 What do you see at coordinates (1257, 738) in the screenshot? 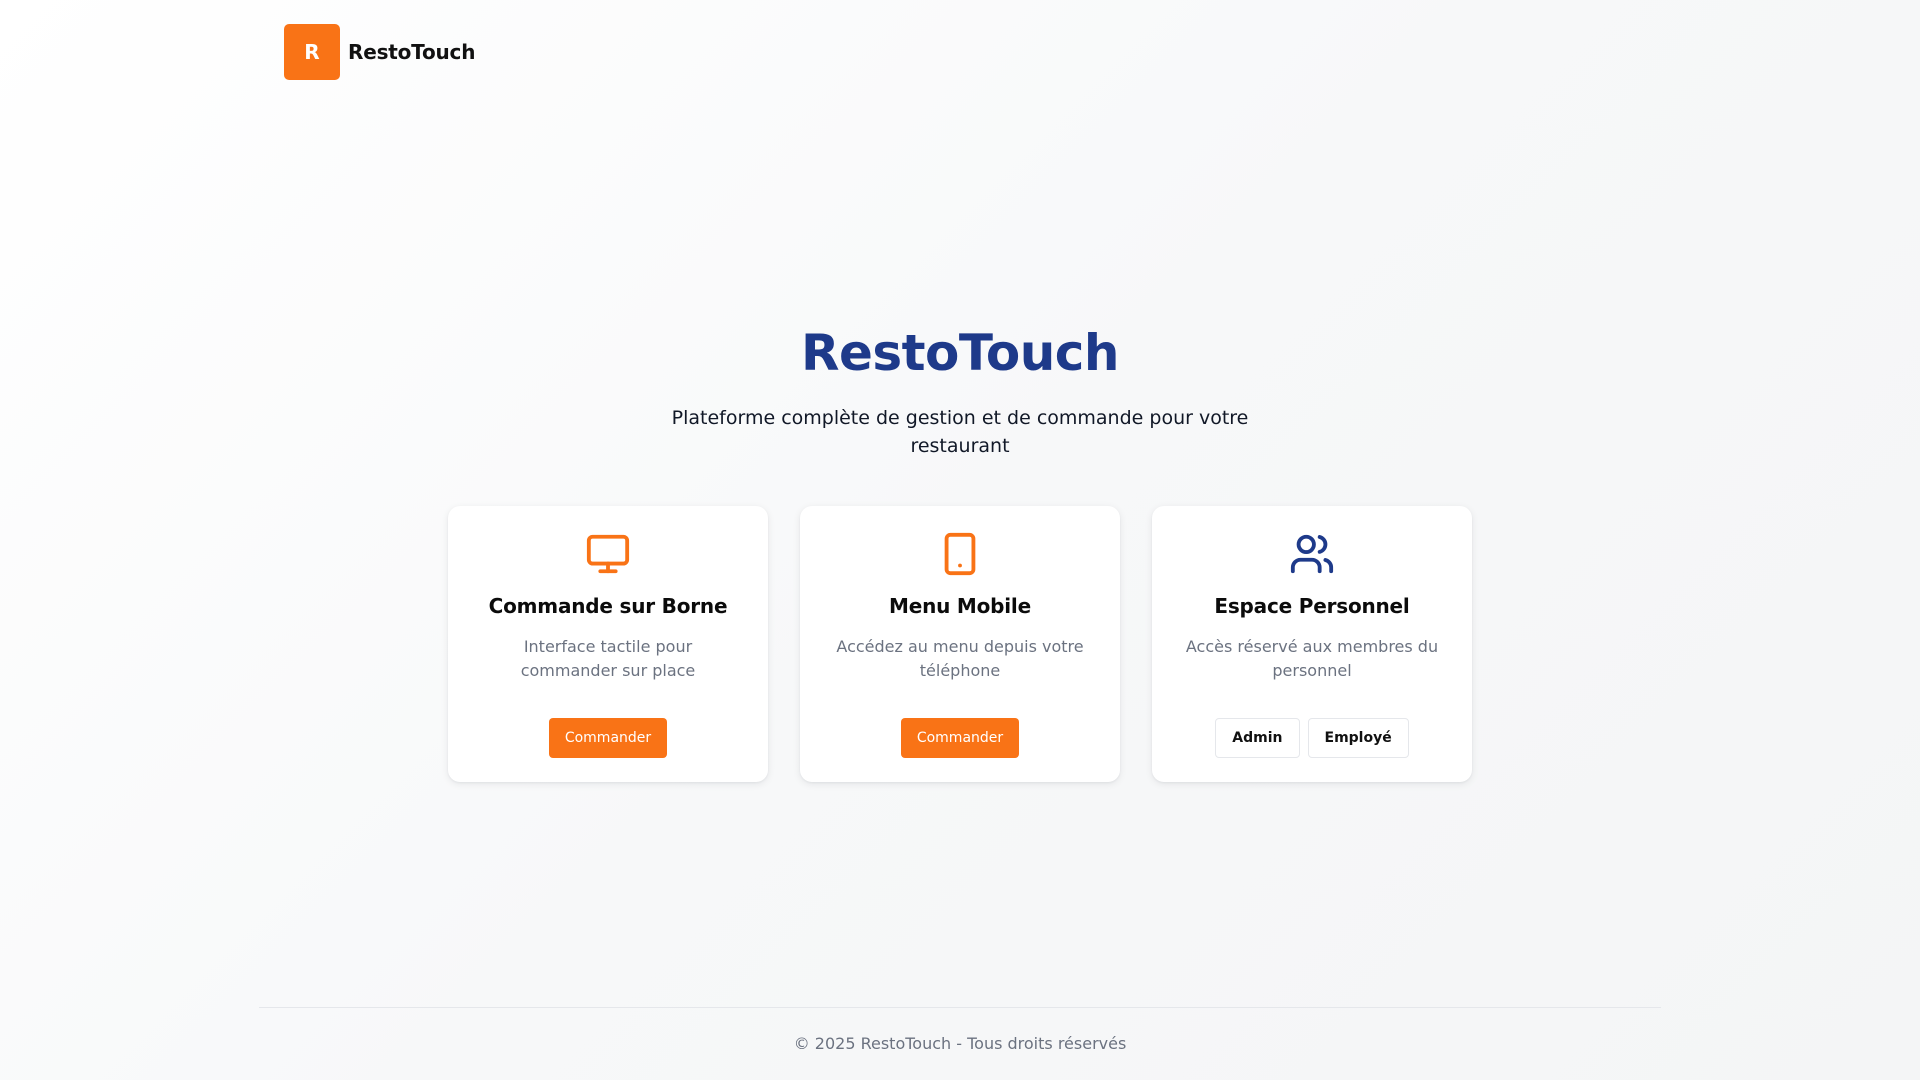
I see `admin-button: Admin` at bounding box center [1257, 738].